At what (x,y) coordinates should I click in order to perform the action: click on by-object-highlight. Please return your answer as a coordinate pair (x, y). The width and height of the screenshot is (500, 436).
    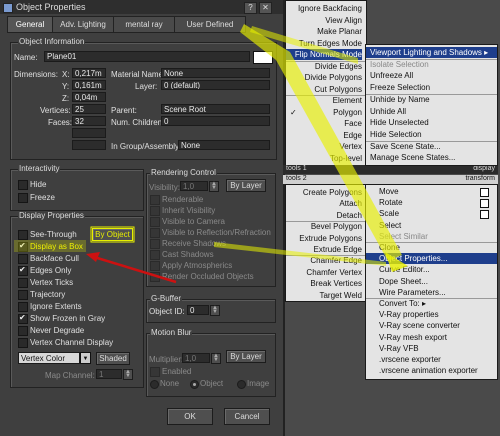
    Looking at the image, I should click on (112, 234).